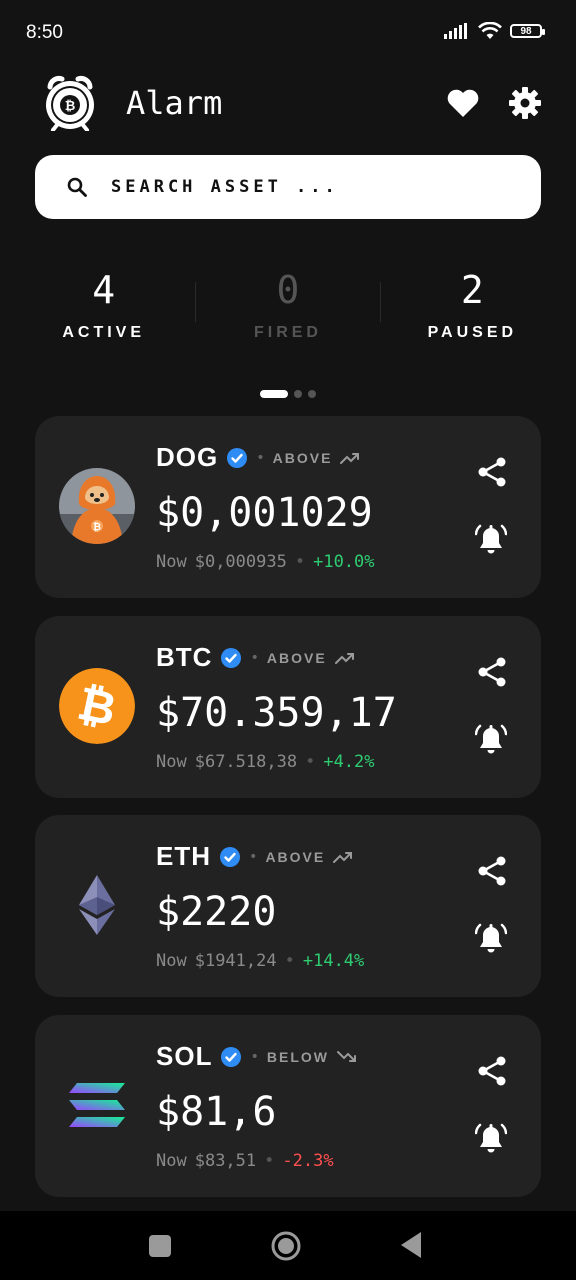 This screenshot has width=576, height=1280. I want to click on stat-fired: 0 FIRED, so click(287, 311).